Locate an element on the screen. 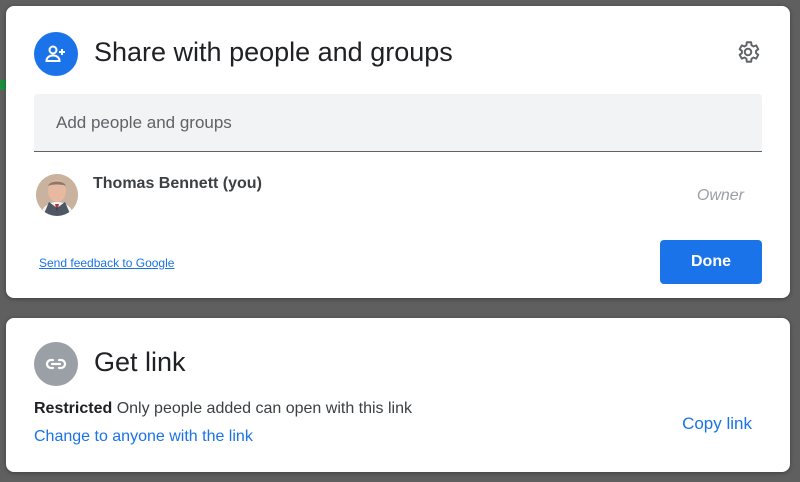 The width and height of the screenshot is (800, 482). add-people-field is located at coordinates (398, 123).